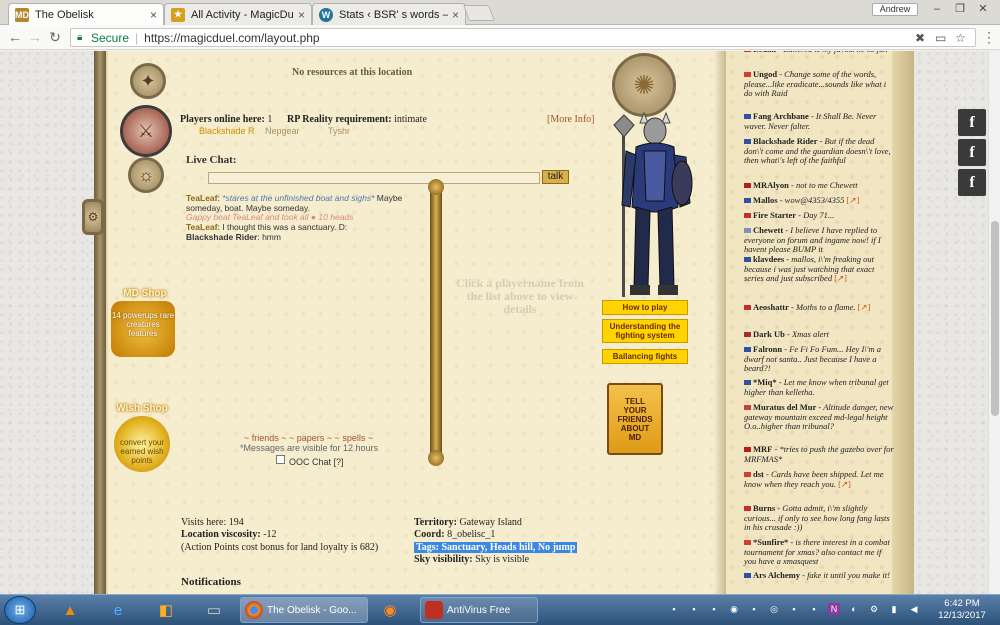  I want to click on tray-icon: ◐, so click(854, 609).